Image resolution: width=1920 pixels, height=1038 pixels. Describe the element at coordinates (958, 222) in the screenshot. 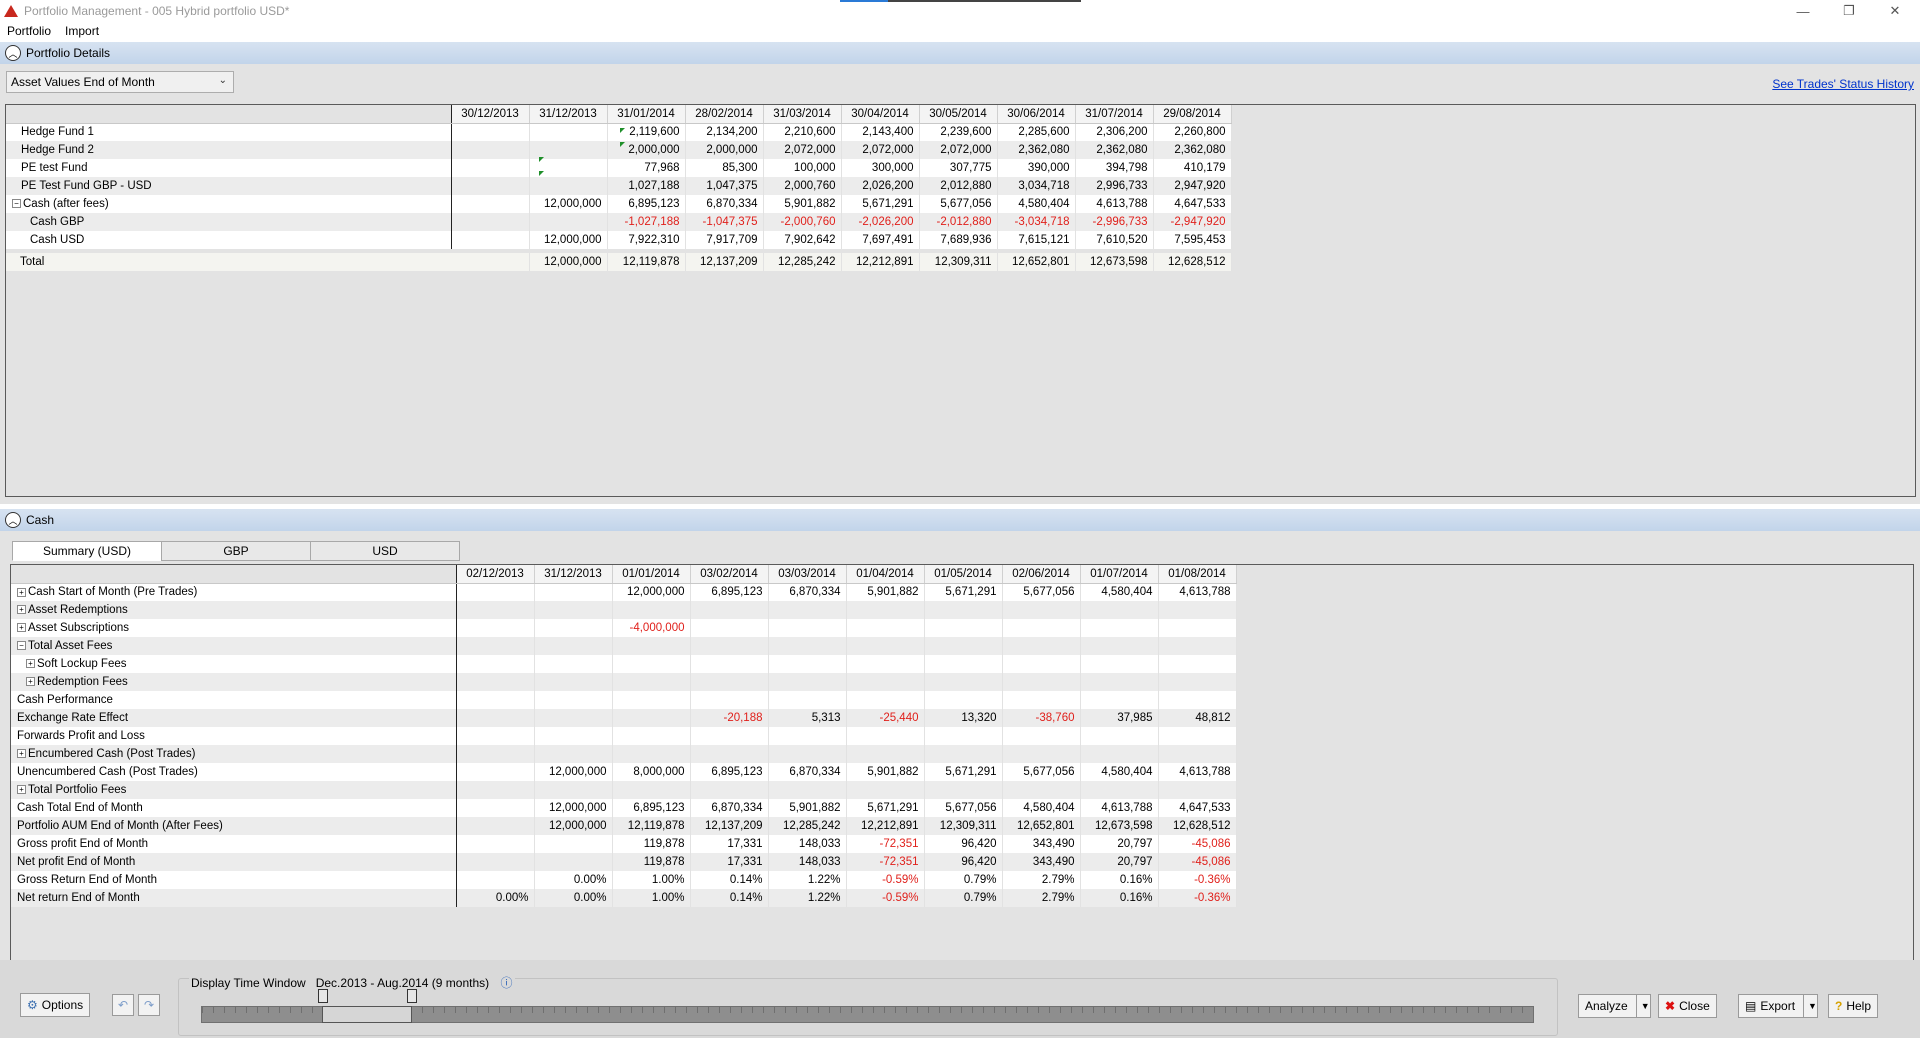

I see `value-cell: -2,012,880` at that location.